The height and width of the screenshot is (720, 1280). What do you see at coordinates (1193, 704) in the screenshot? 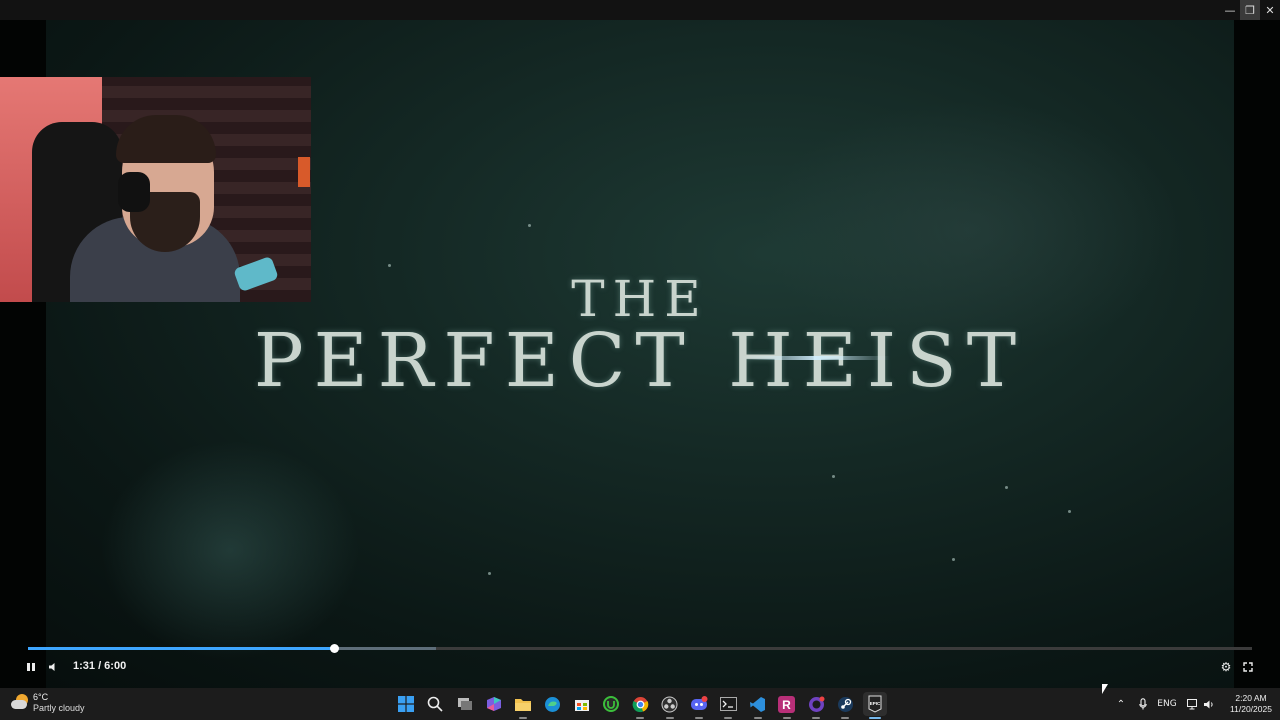
I see `network-icon` at bounding box center [1193, 704].